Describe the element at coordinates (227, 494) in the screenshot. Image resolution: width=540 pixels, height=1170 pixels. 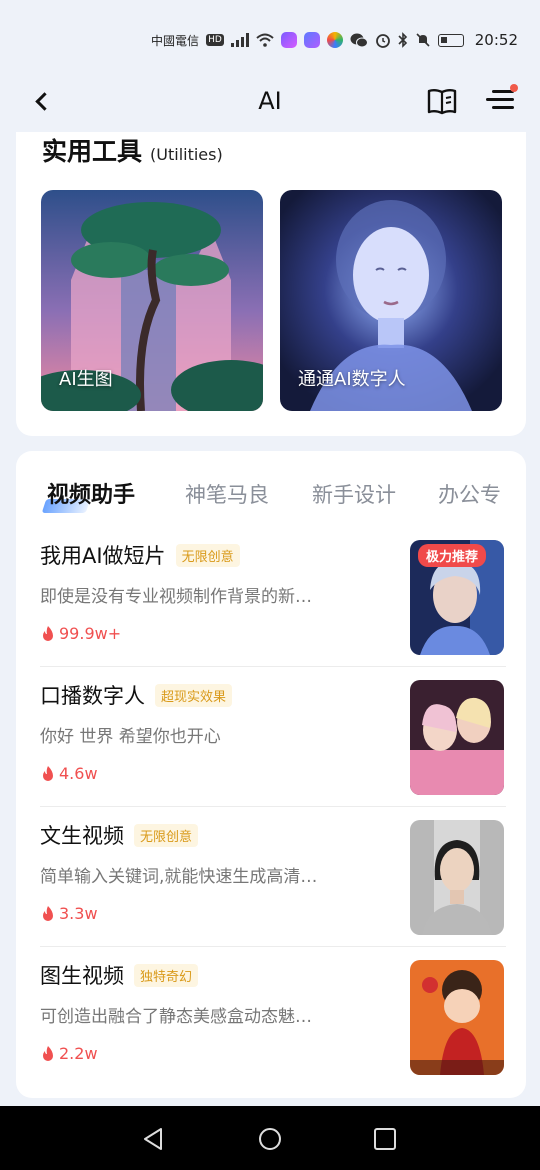
I see `tab-magic-brush: 神笔马良` at that location.